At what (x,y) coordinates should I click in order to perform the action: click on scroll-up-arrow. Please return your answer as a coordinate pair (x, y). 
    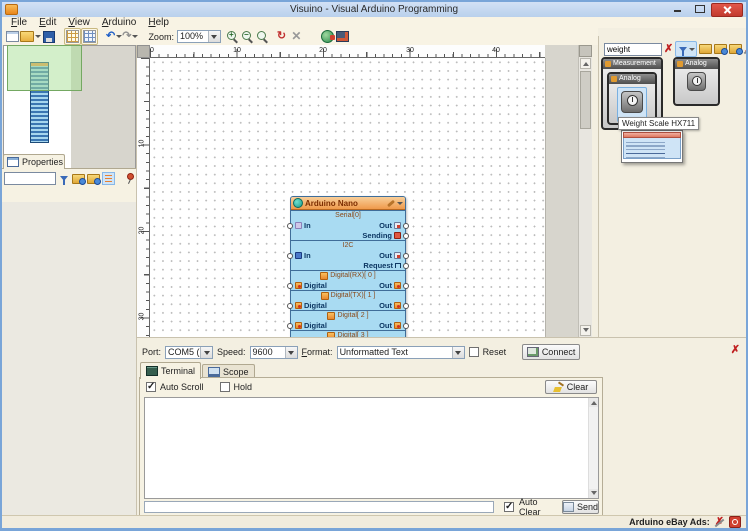
    Looking at the image, I should click on (585, 63).